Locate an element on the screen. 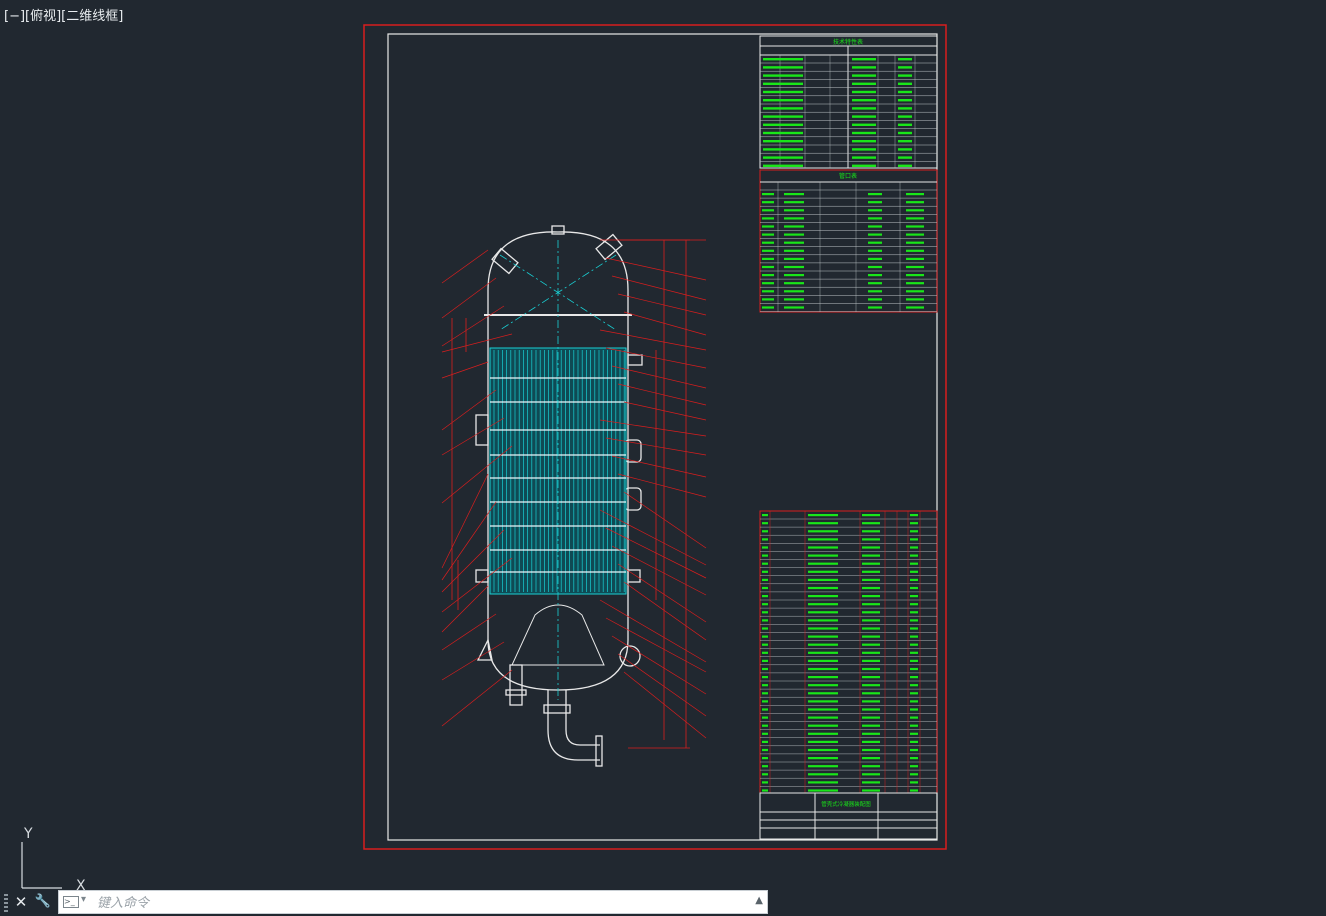 Image resolution: width=1326 pixels, height=916 pixels. command-line-bar: ✕ 🔧 >_ ▾ ▲ is located at coordinates (385, 902).